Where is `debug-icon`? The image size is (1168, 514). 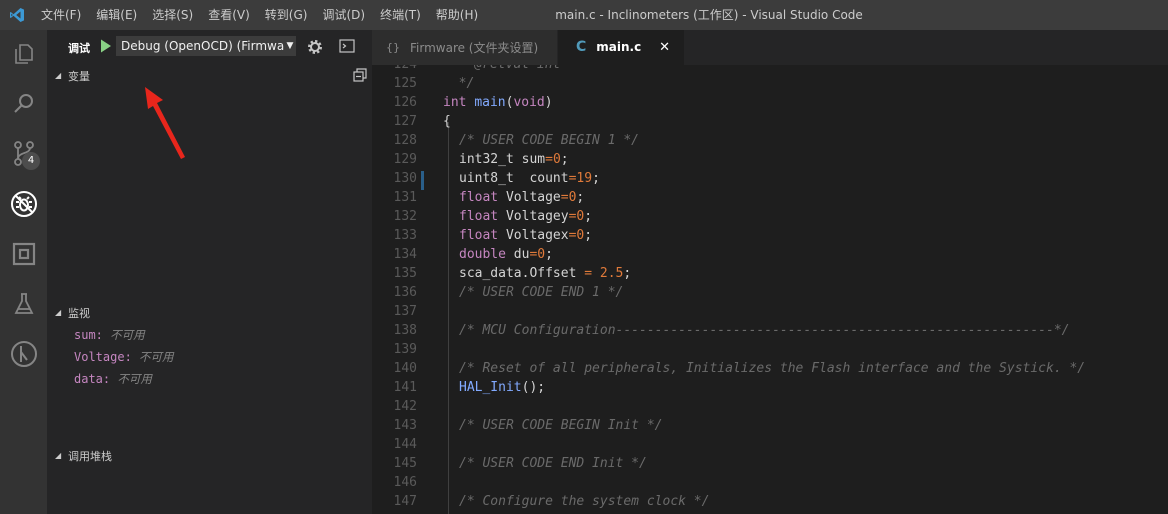
debug-icon is located at coordinates (23, 204).